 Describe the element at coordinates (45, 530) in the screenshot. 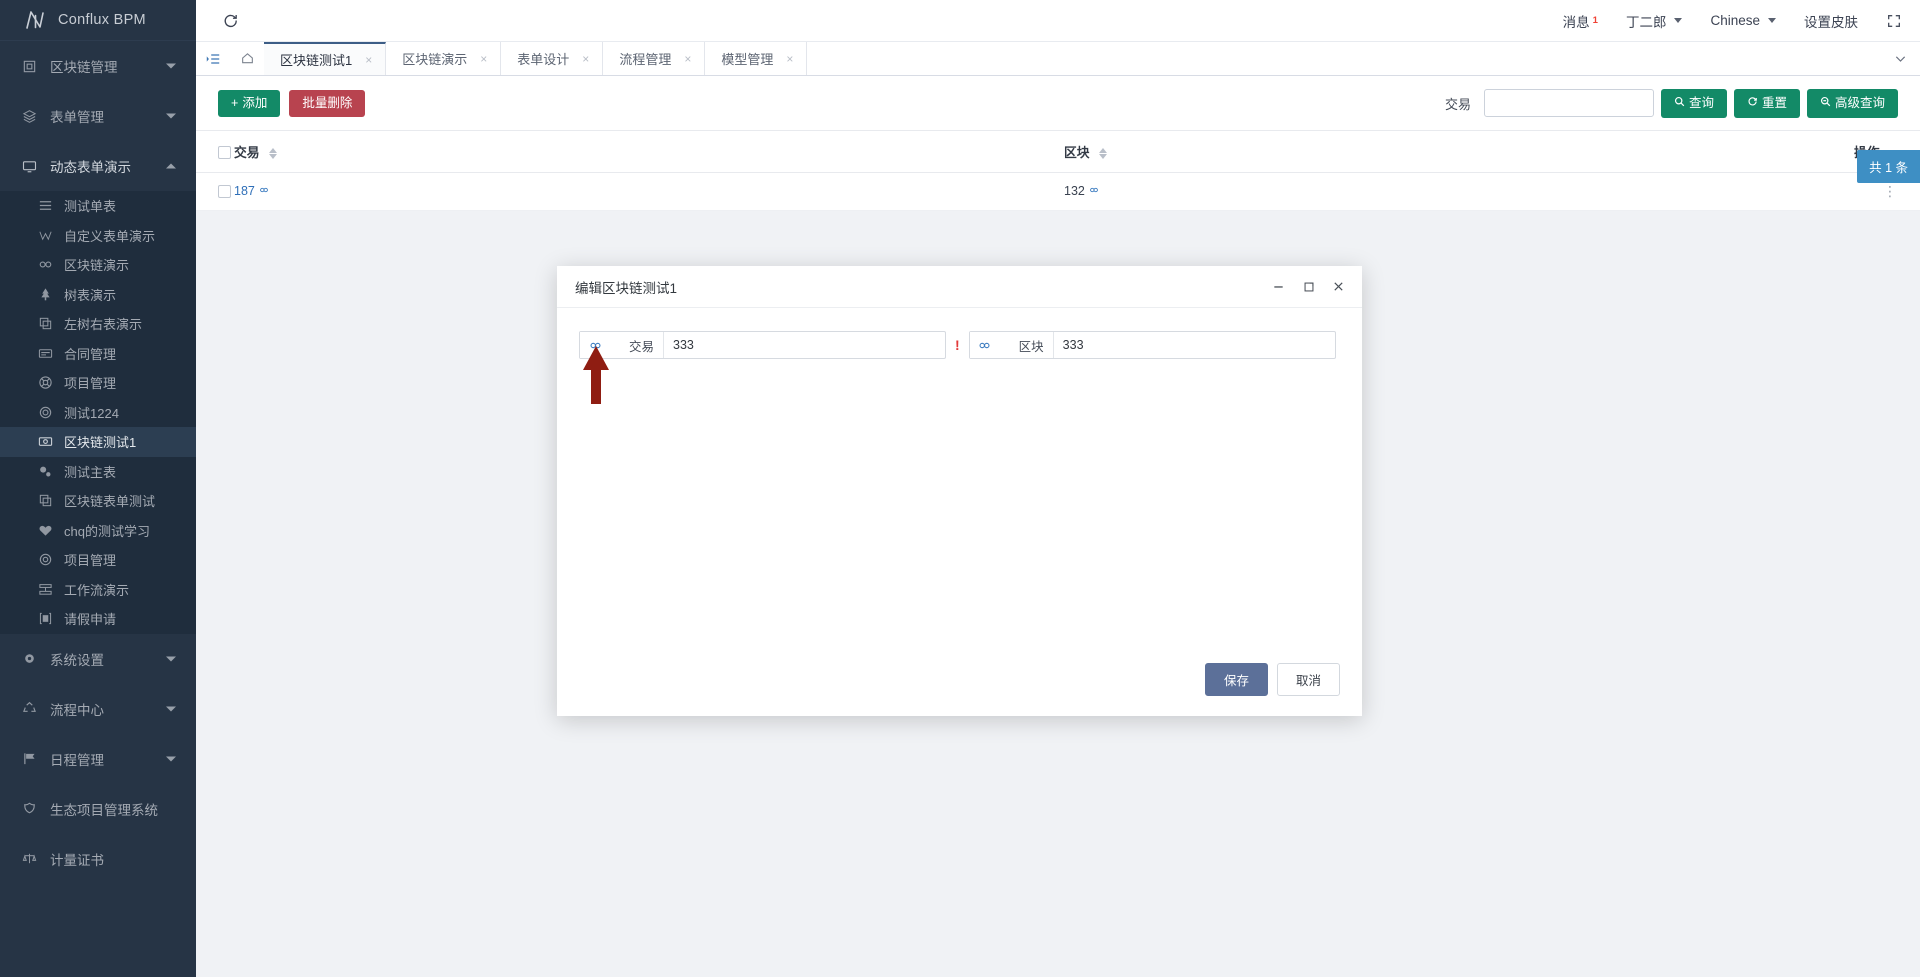

I see `heart-icon` at that location.